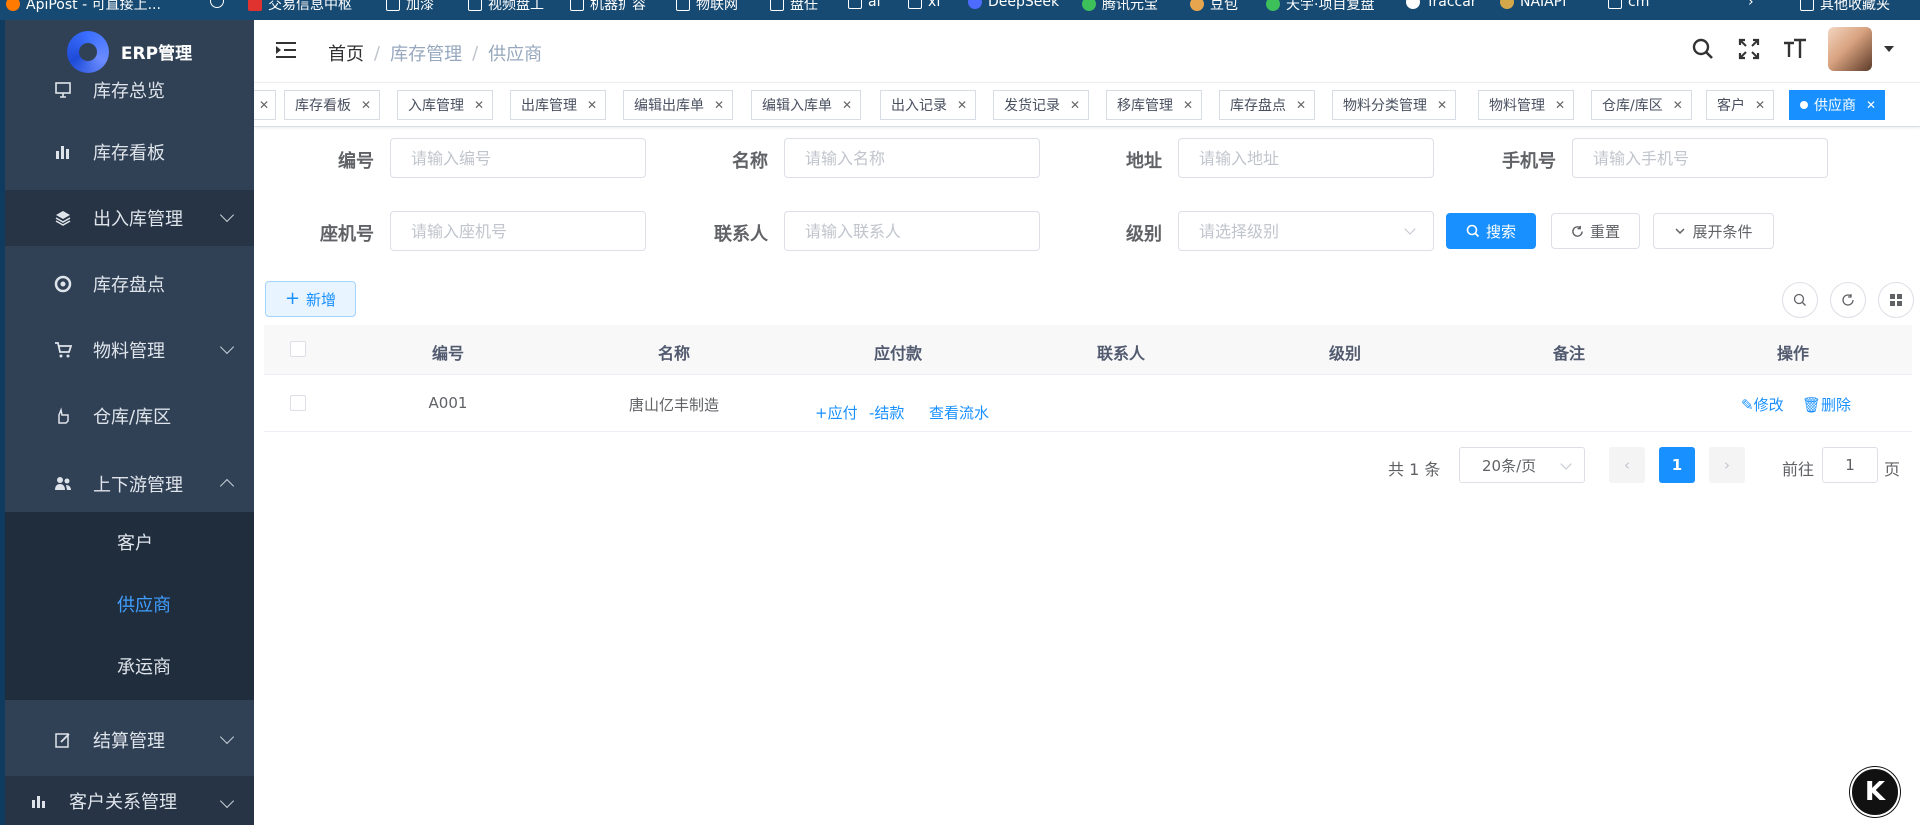 The height and width of the screenshot is (825, 1920). Describe the element at coordinates (435, 53) in the screenshot. I see `breadcrumb: 首页 / 库存管理 / 供应商` at that location.